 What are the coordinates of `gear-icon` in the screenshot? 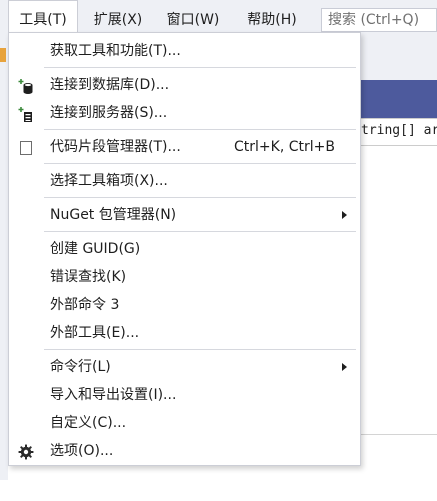 It's located at (26, 451).